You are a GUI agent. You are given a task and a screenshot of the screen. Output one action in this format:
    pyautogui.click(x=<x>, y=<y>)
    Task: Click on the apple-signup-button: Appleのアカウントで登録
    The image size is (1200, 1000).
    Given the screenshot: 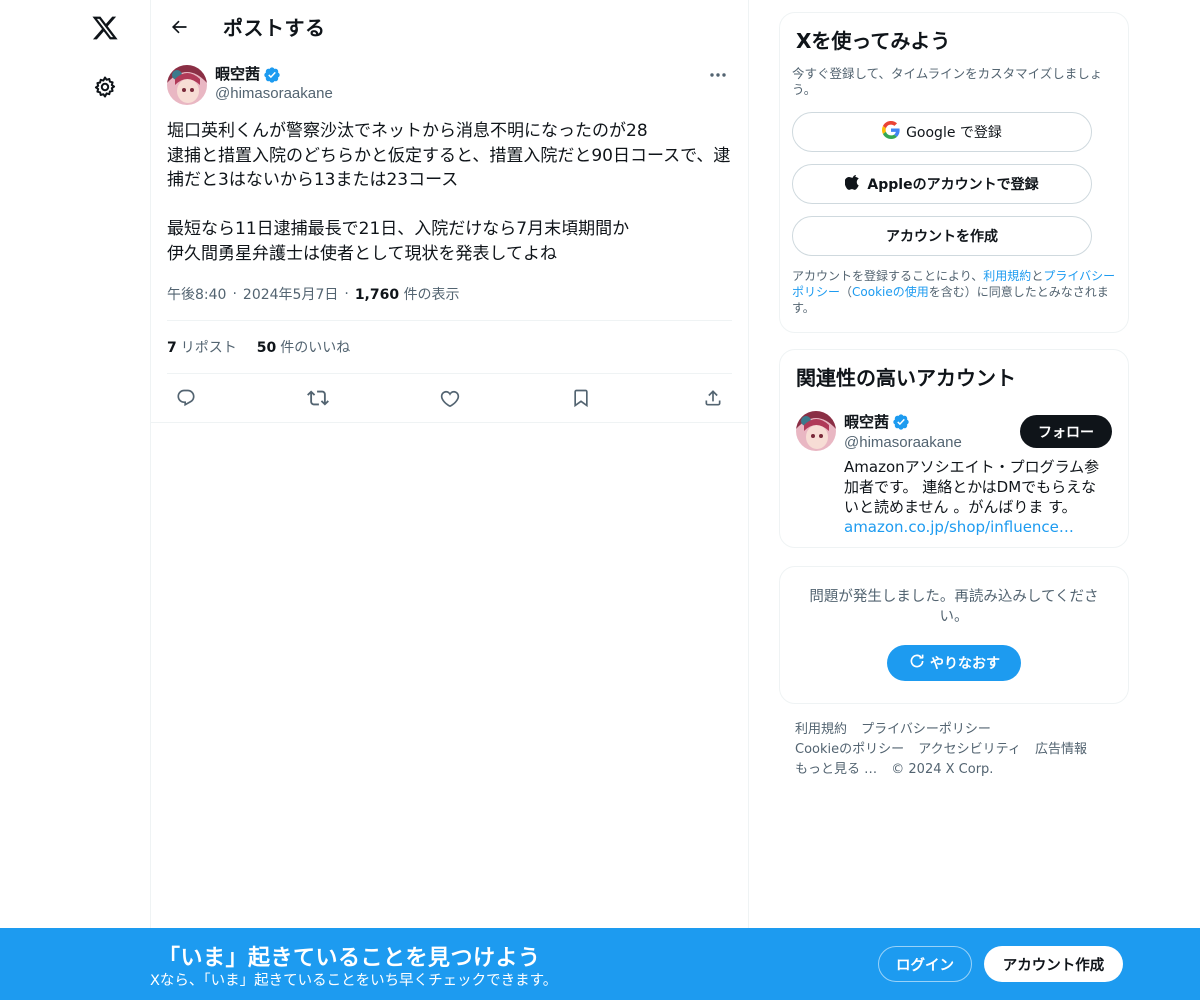 What is the action you would take?
    pyautogui.click(x=942, y=184)
    